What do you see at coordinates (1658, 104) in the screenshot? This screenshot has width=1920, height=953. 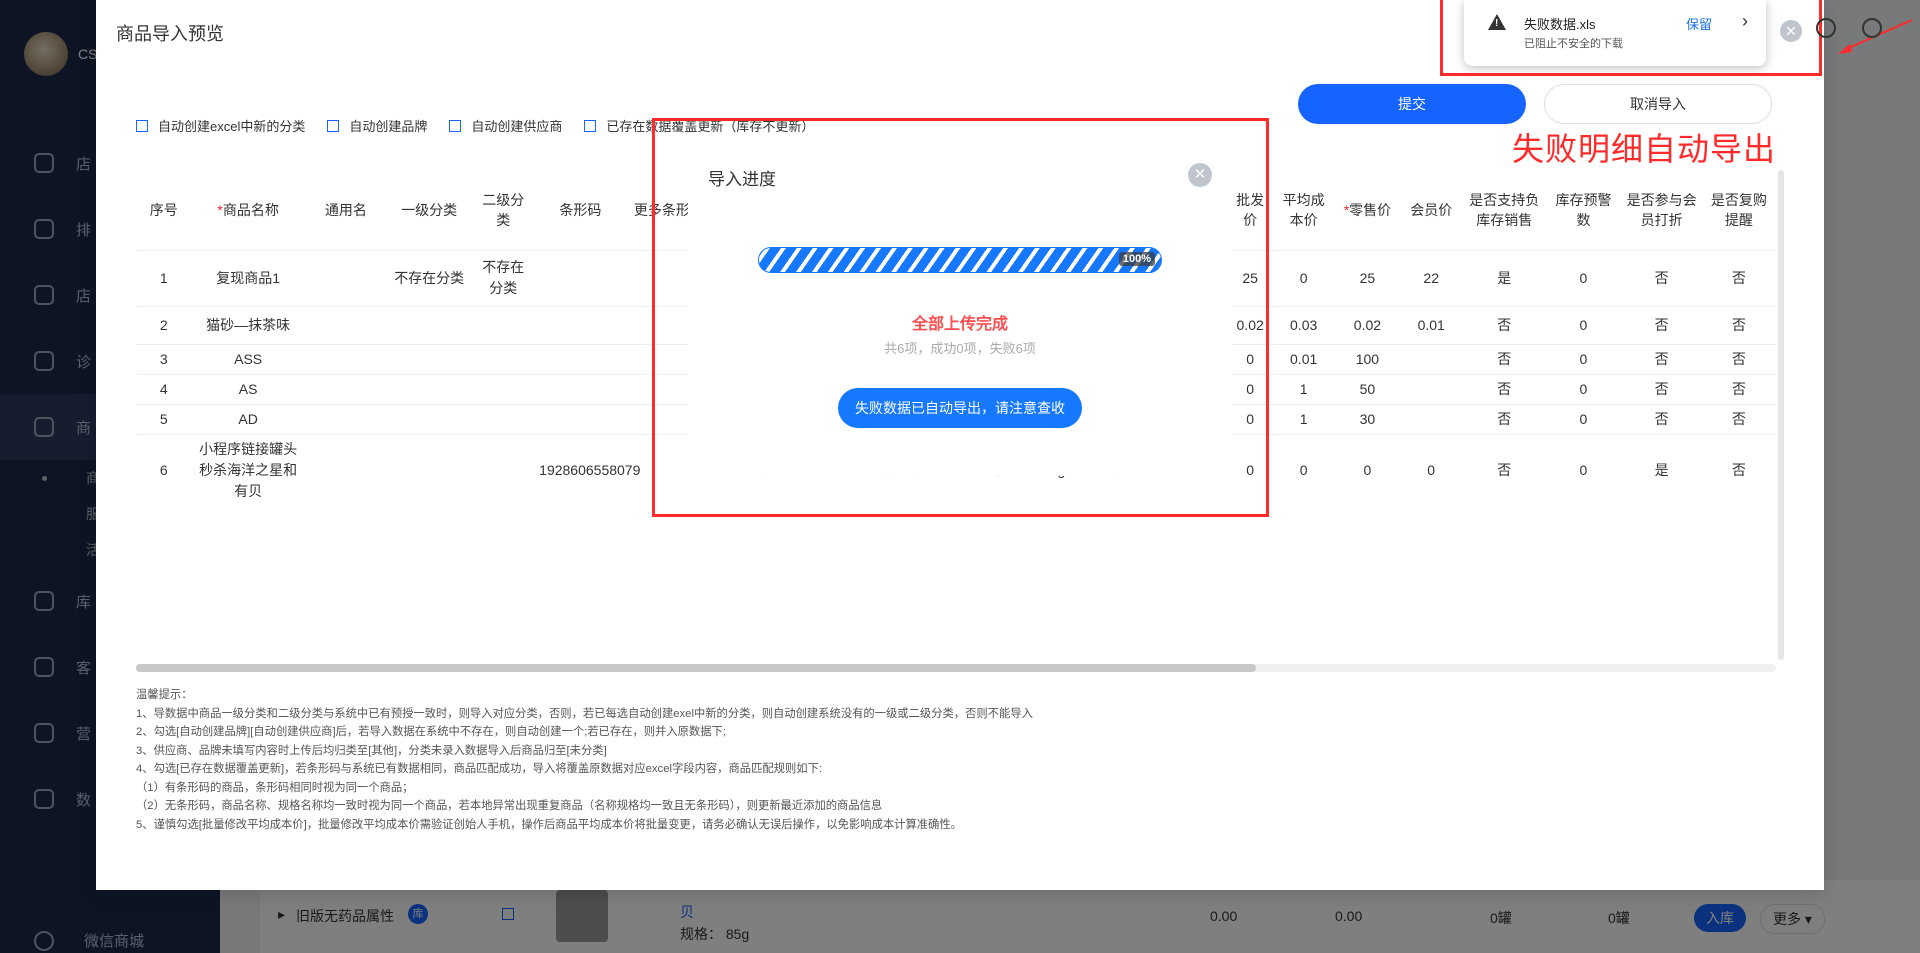 I see `cancel-import-button: 取消导入` at bounding box center [1658, 104].